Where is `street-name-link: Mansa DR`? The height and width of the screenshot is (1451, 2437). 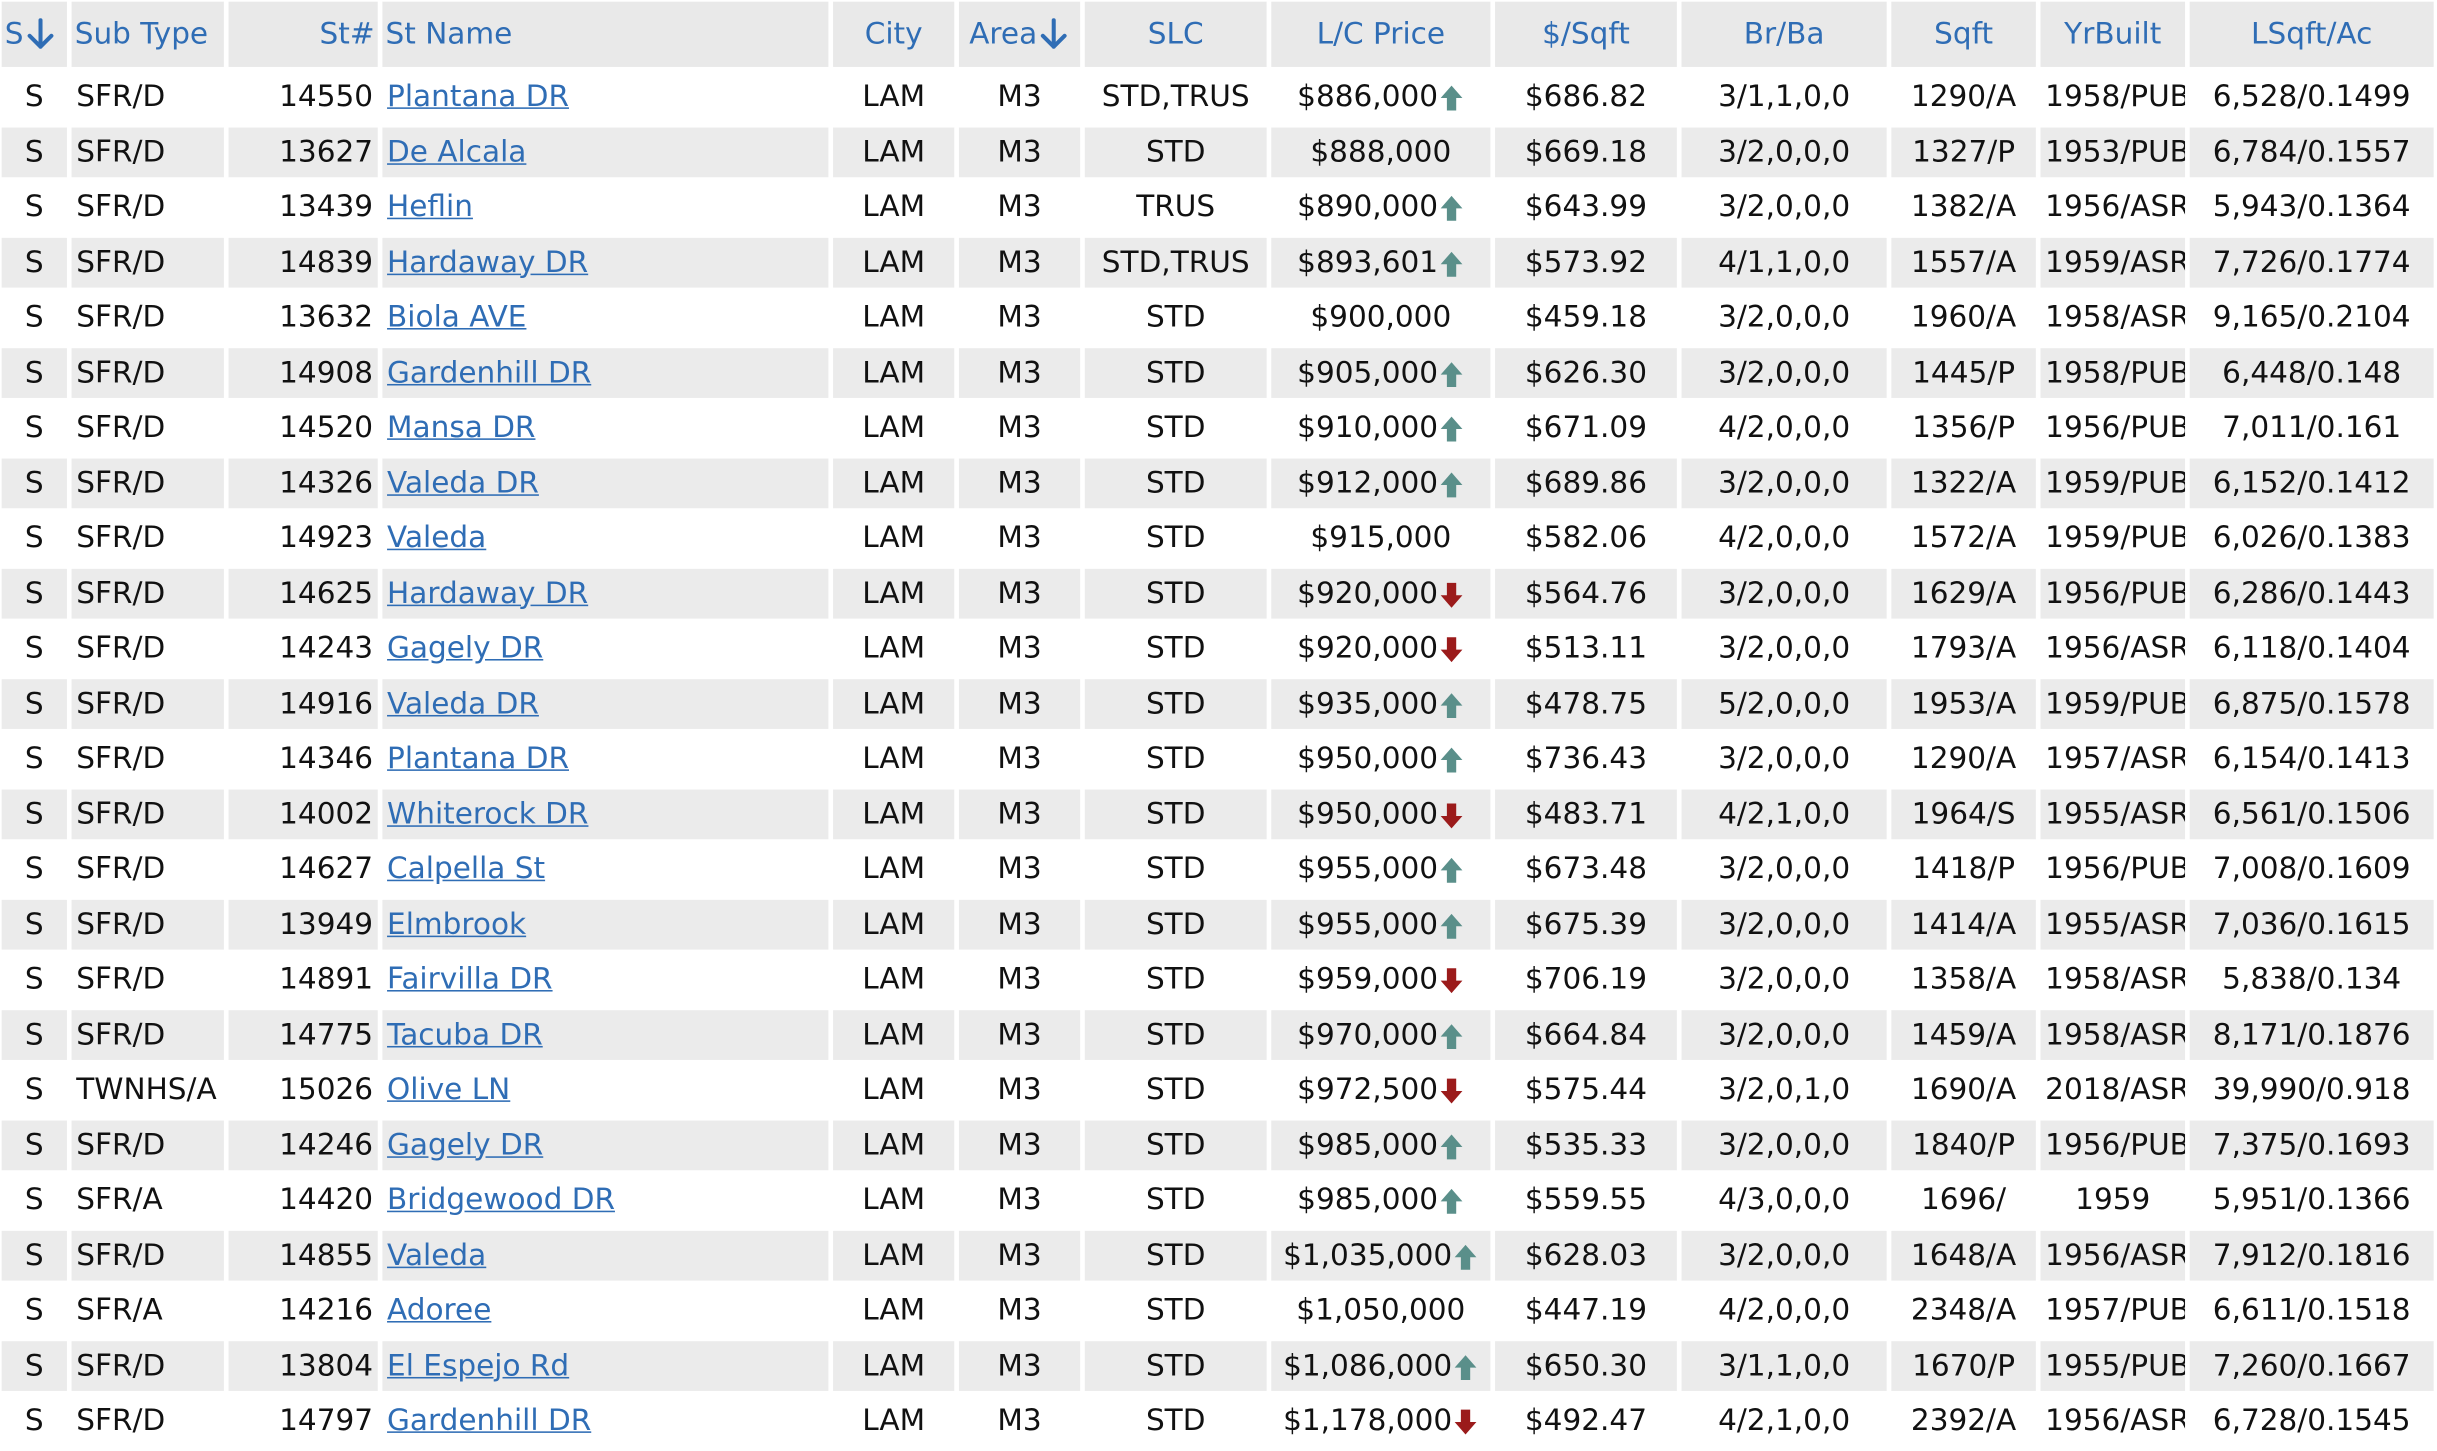 street-name-link: Mansa DR is located at coordinates (461, 428).